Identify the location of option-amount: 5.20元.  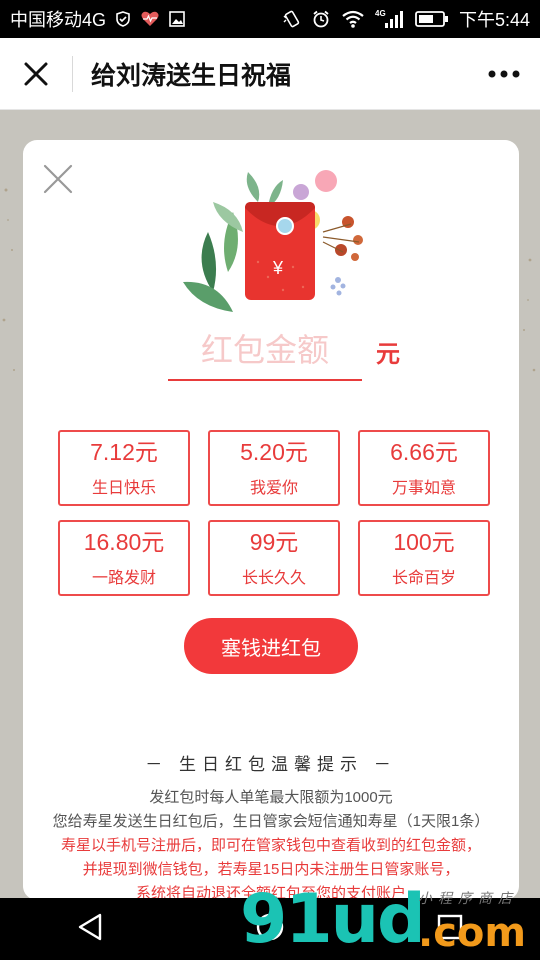
(274, 452).